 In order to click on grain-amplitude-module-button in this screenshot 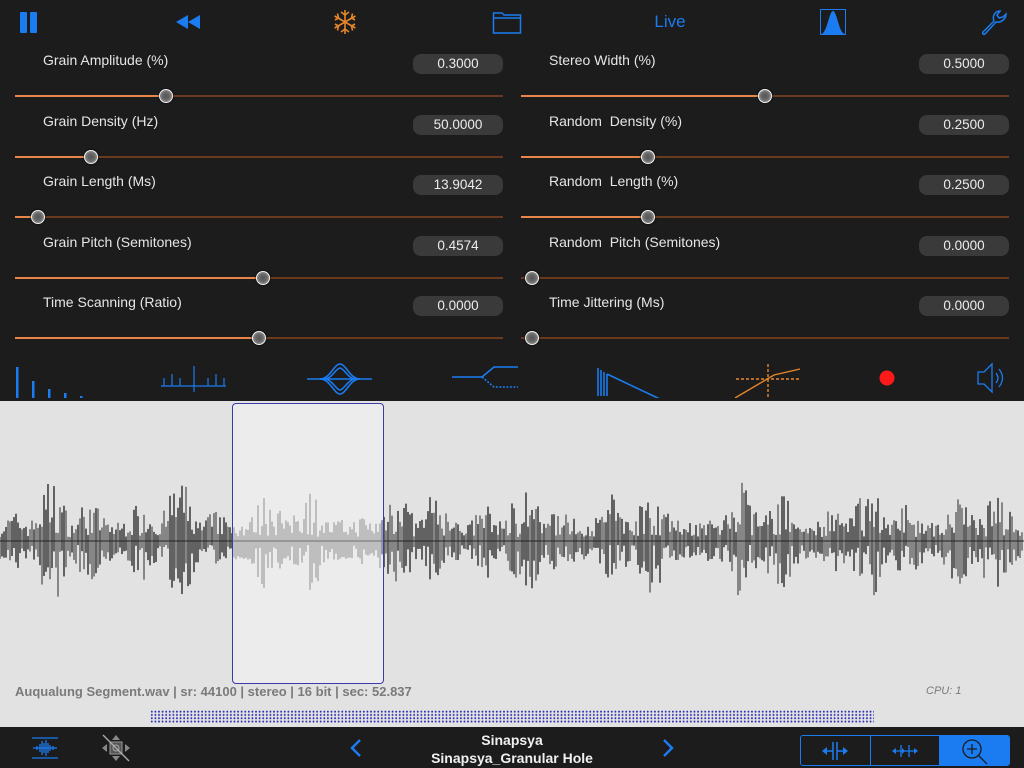, I will do `click(50, 379)`.